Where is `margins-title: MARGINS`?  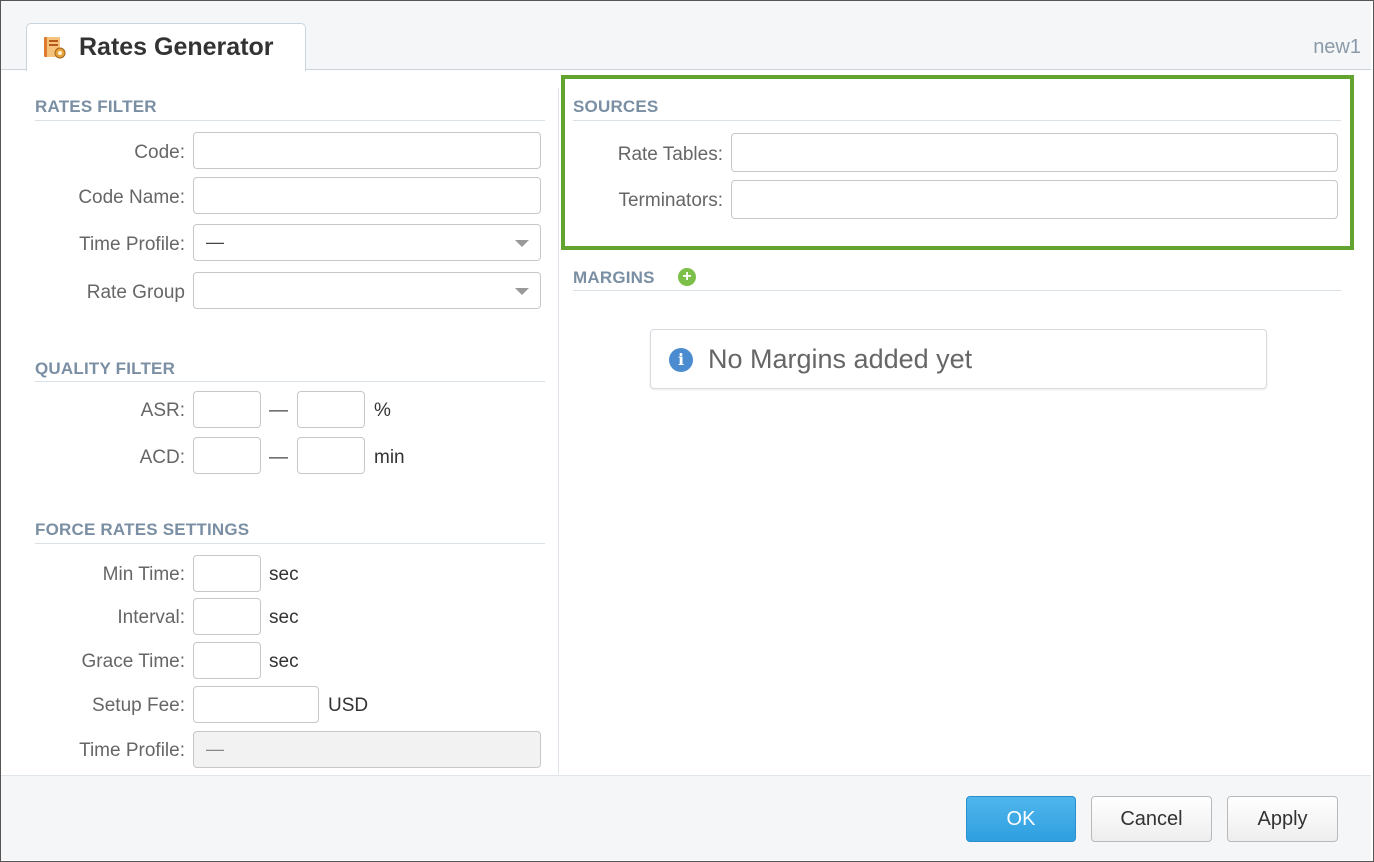 margins-title: MARGINS is located at coordinates (614, 277).